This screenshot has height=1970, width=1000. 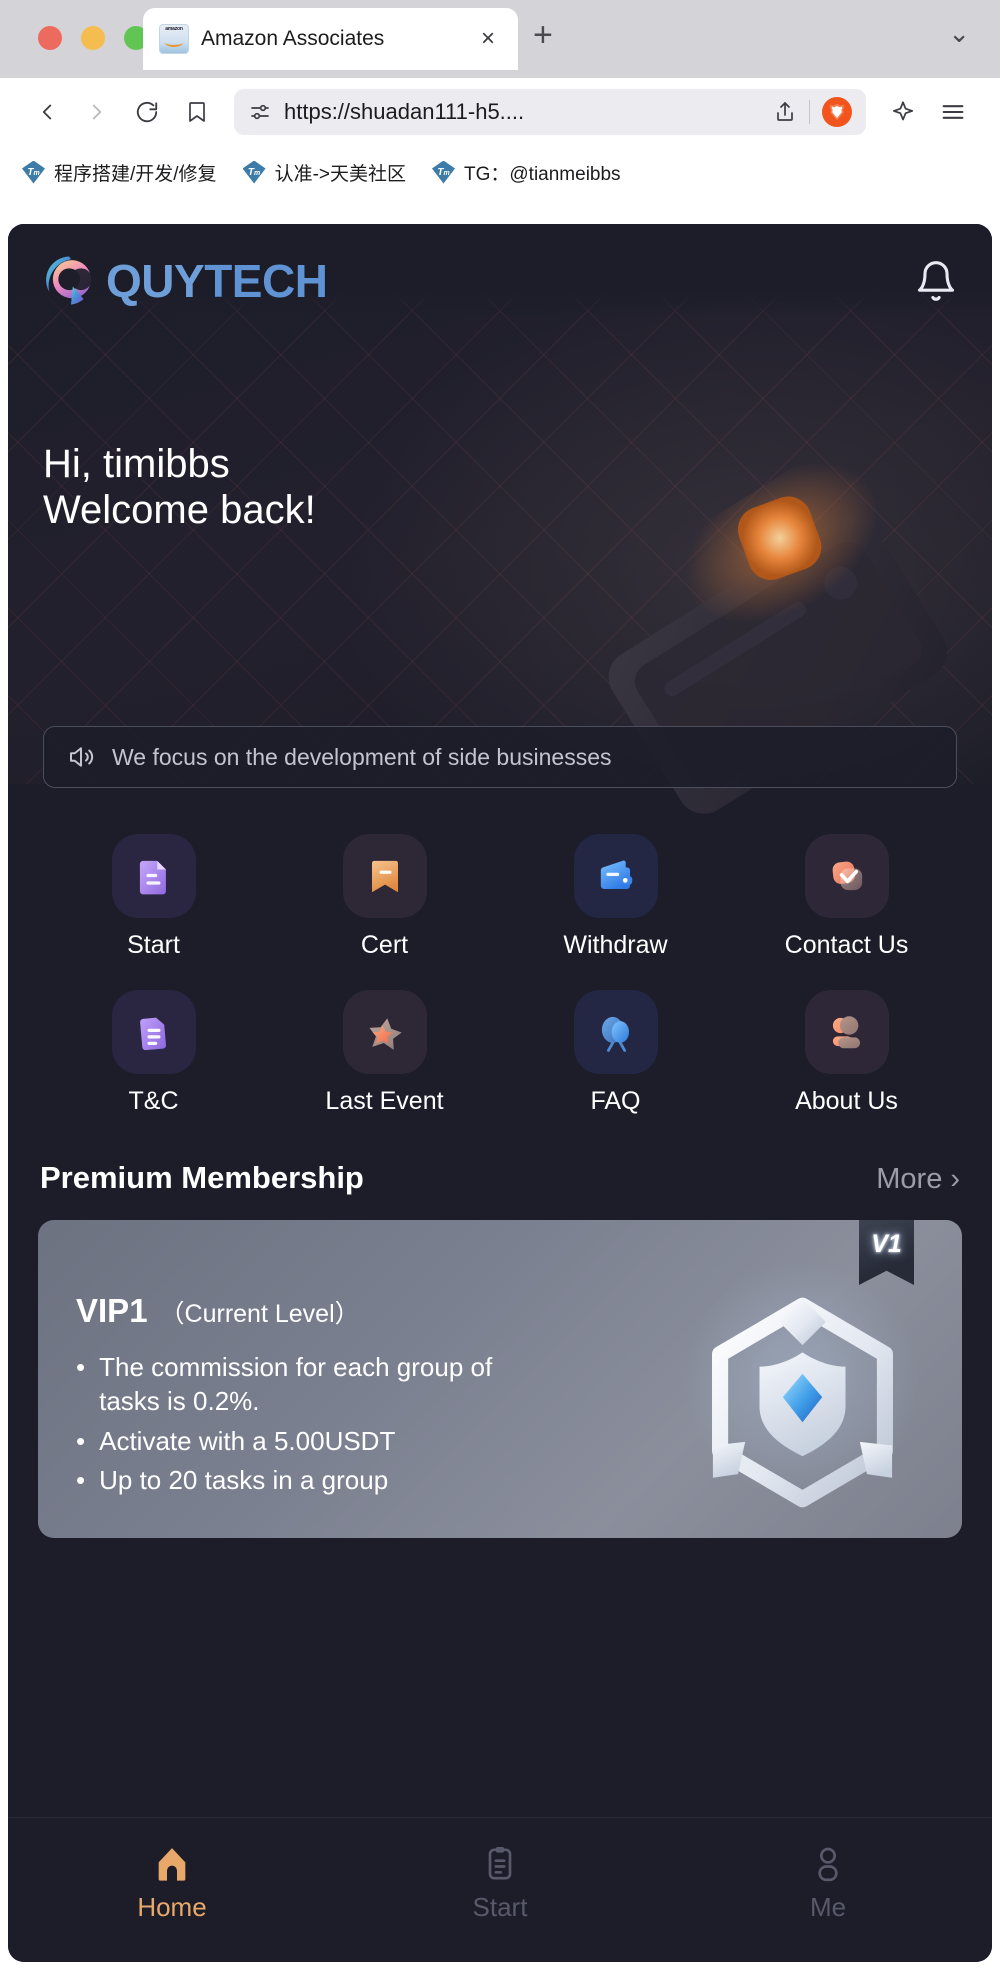 I want to click on more-label: More, so click(x=909, y=1179).